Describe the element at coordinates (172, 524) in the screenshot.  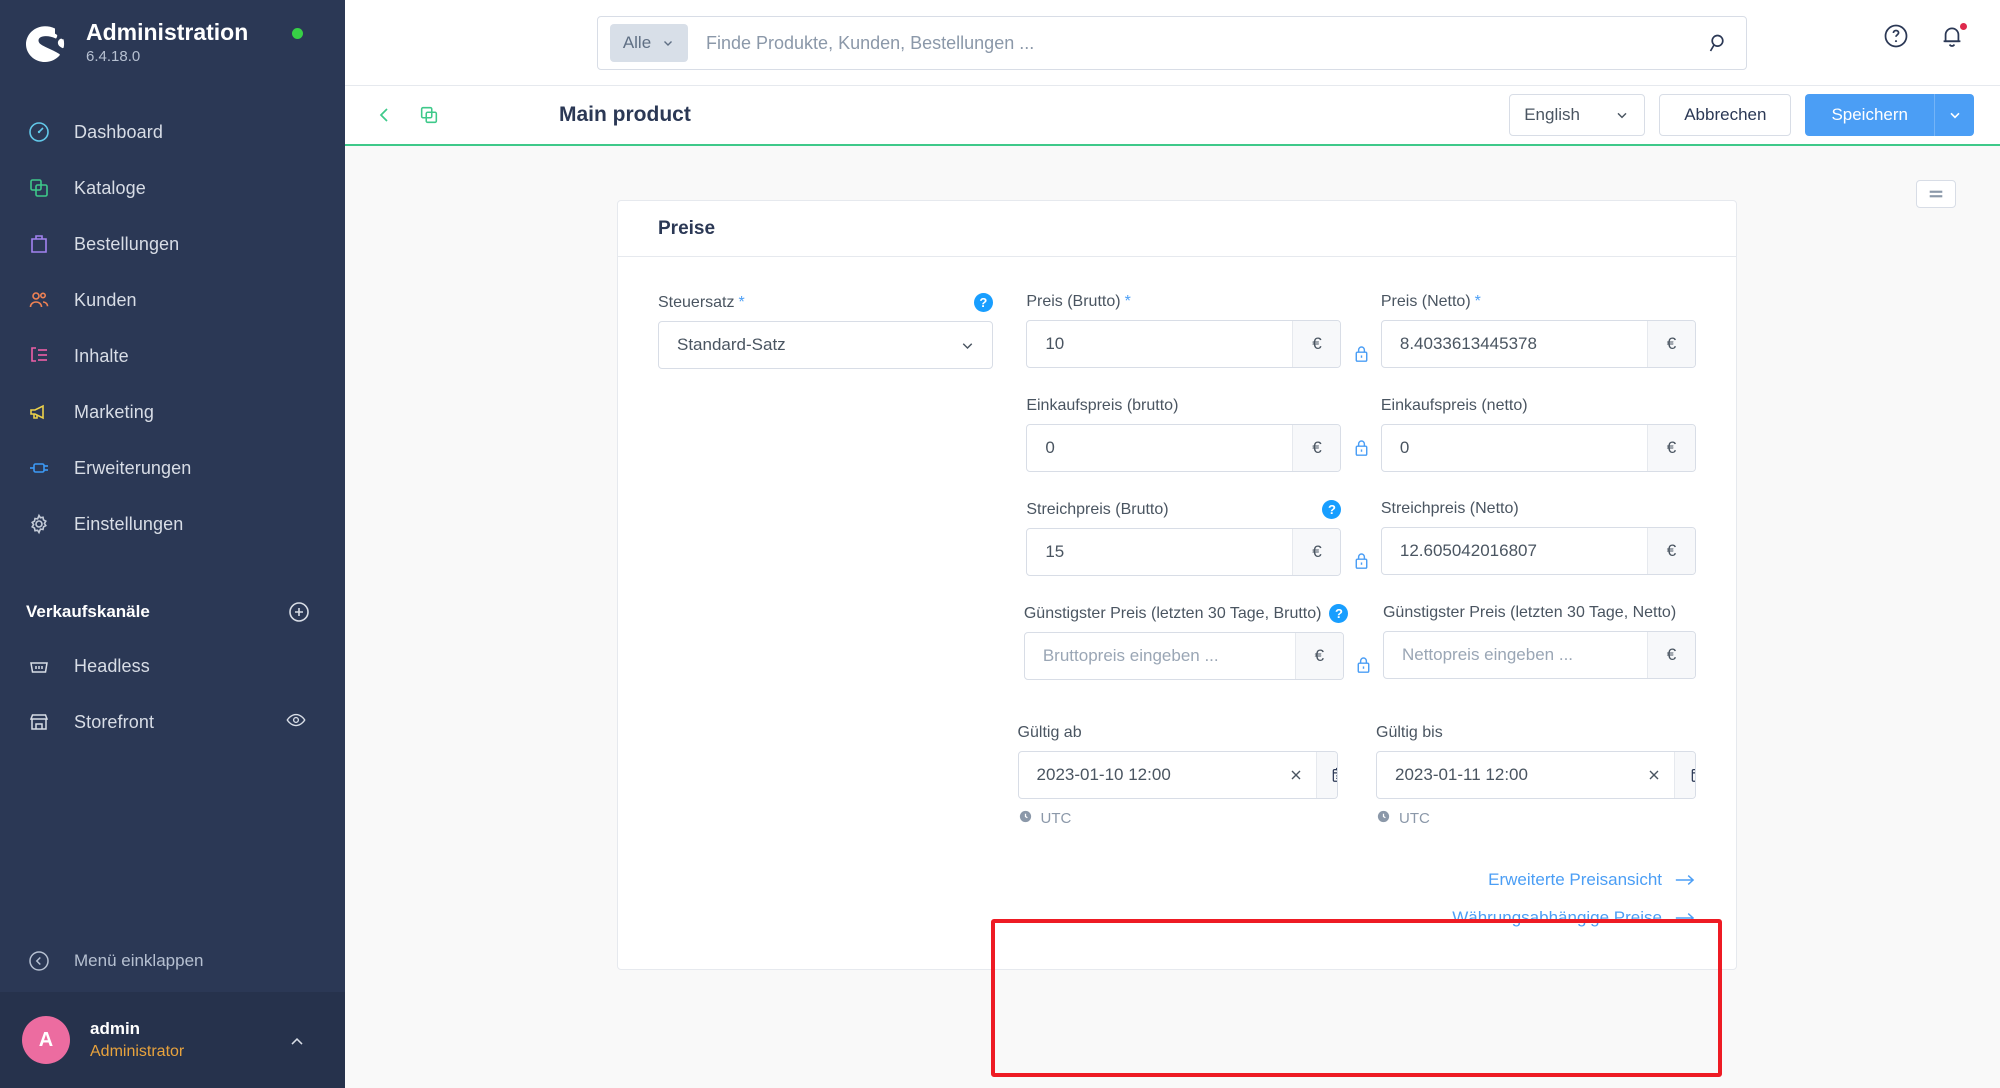
I see `sidebar-item-einstellungen: Einstellungen` at that location.